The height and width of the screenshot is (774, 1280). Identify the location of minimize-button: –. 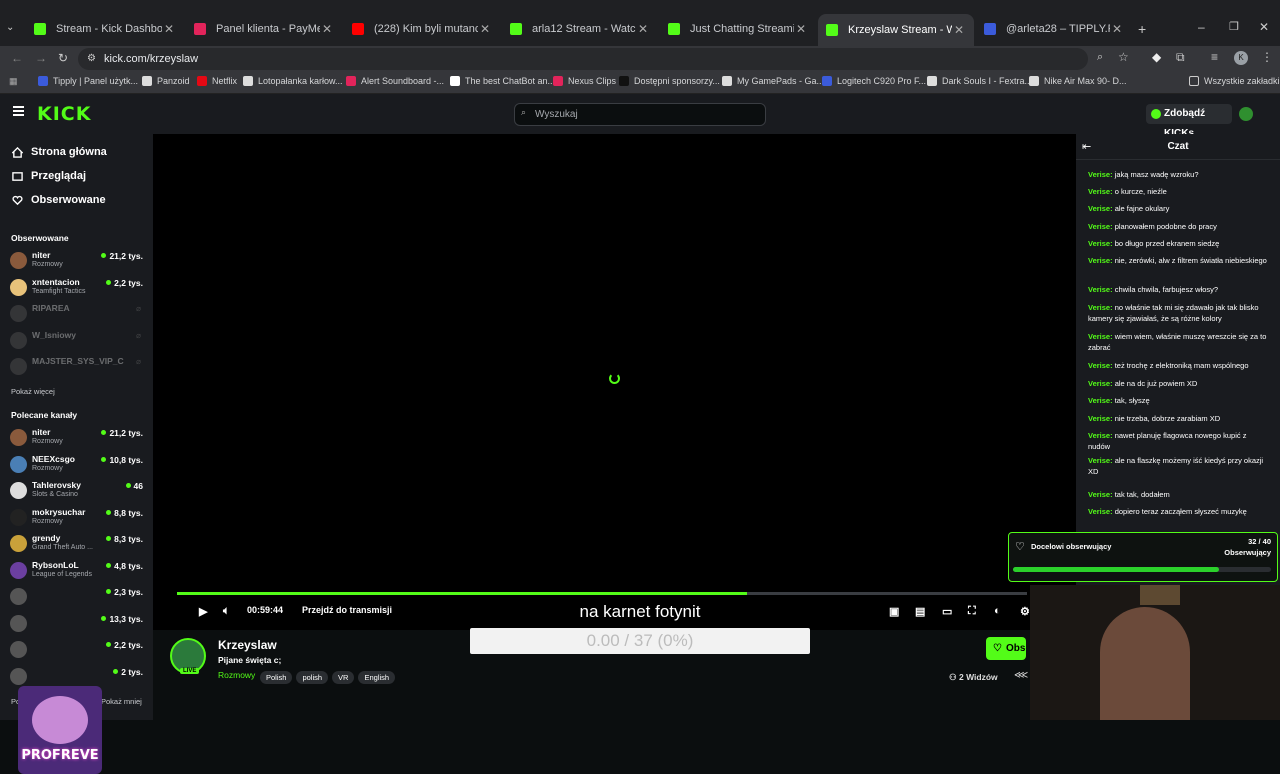
(1201, 27).